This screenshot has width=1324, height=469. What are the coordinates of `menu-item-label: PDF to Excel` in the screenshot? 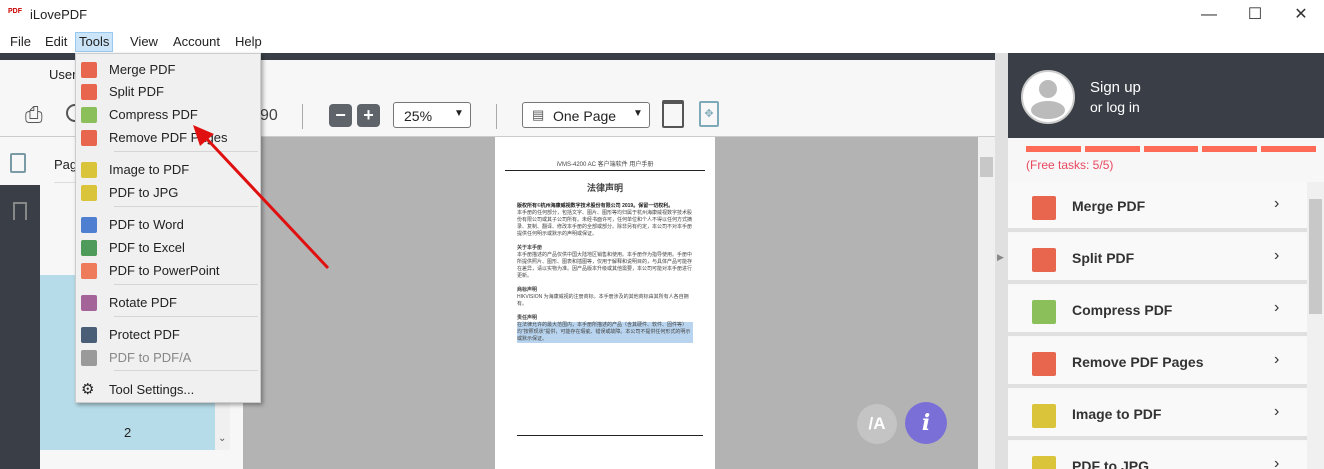 It's located at (147, 247).